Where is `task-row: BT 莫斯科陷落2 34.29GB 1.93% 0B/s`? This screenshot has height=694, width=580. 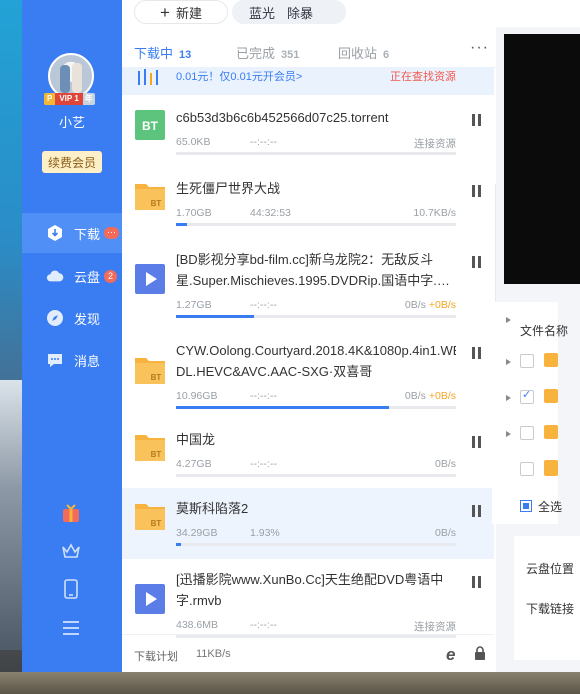 task-row: BT 莫斯科陷落2 34.29GB 1.93% 0B/s is located at coordinates (308, 523).